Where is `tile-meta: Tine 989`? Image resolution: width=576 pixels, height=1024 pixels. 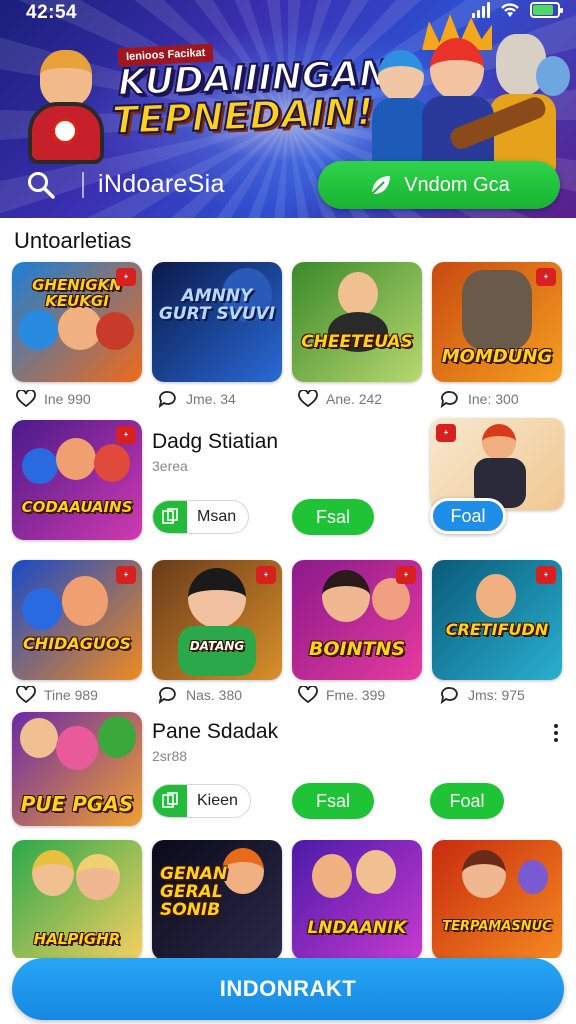 tile-meta: Tine 989 is located at coordinates (57, 695).